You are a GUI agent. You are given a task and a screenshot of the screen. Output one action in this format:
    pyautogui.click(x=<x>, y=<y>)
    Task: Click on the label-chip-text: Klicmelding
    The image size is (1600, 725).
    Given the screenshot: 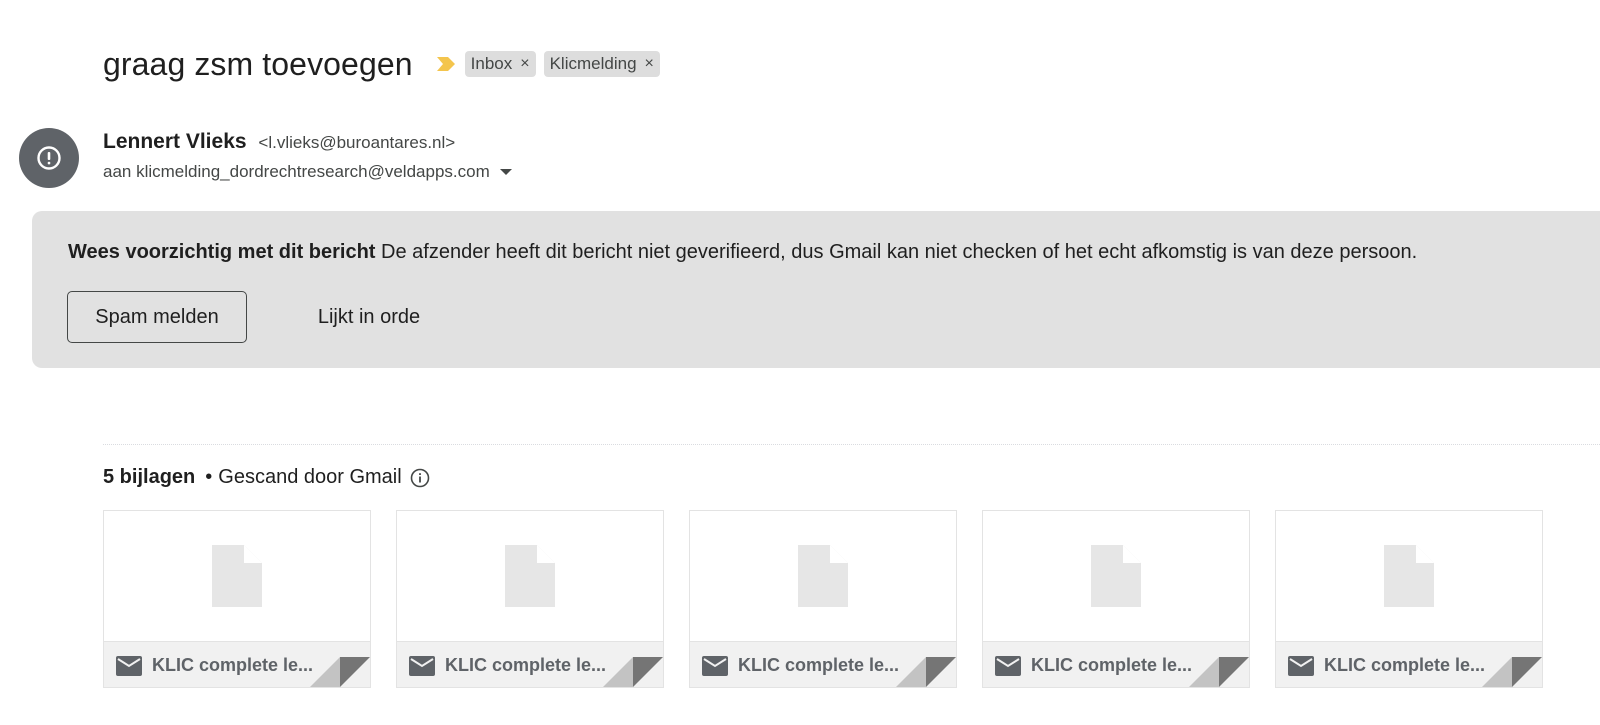 What is the action you would take?
    pyautogui.click(x=593, y=63)
    